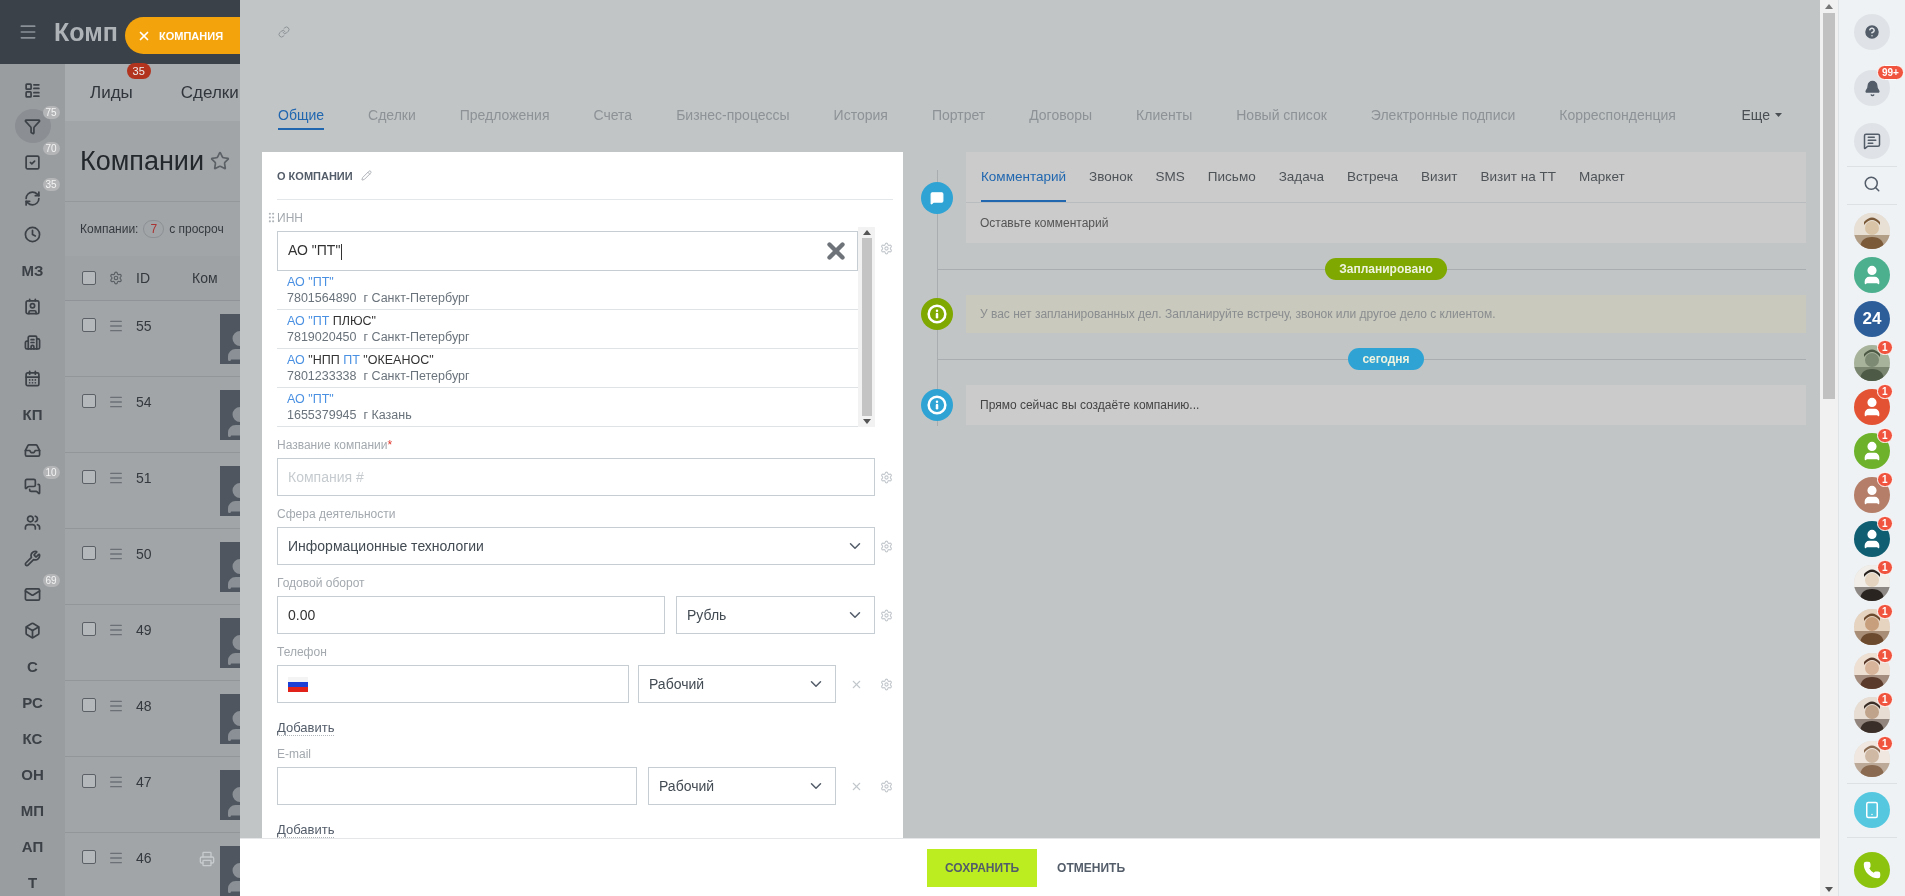 This screenshot has height=896, width=1905. I want to click on select-field: Информационные технологии, so click(576, 546).